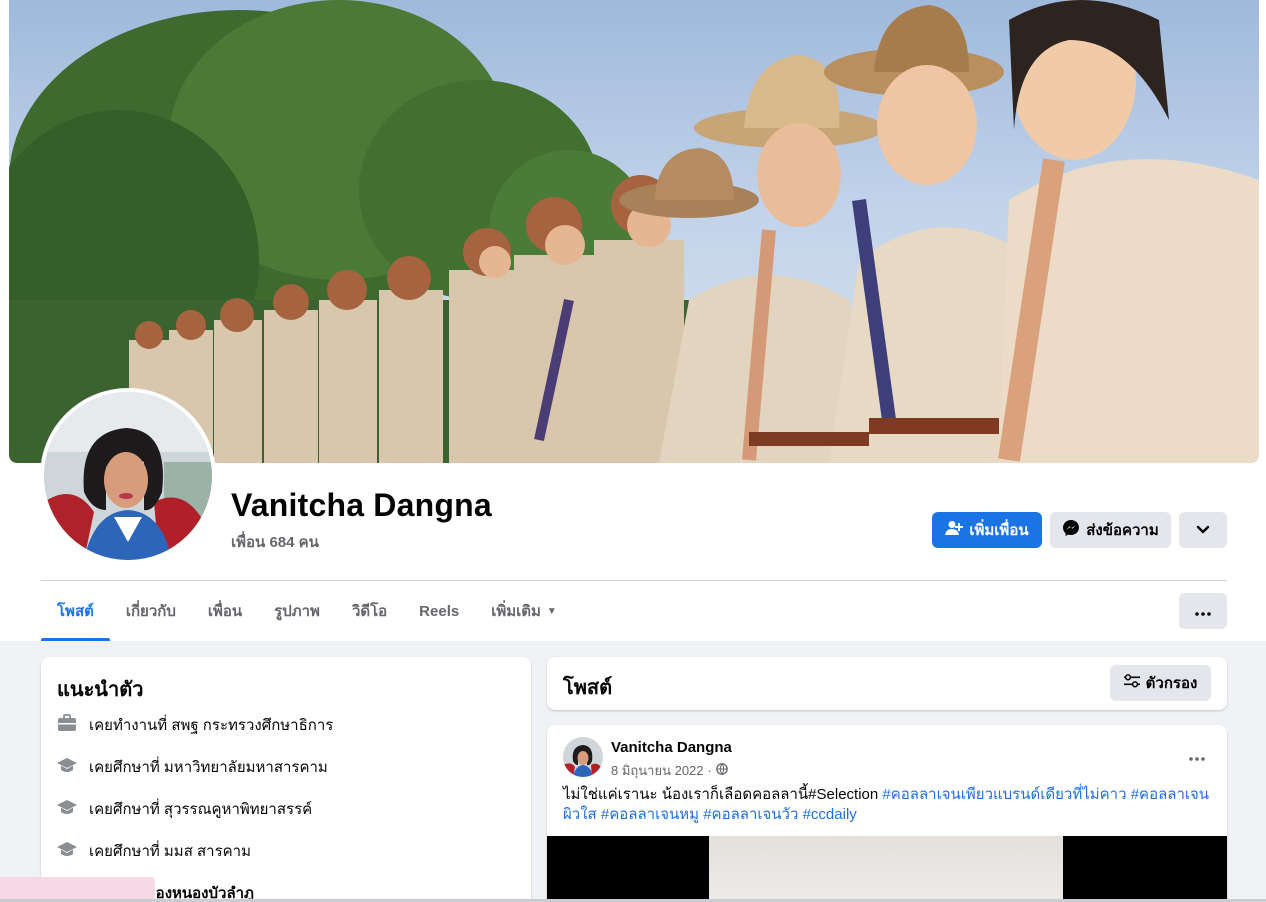 Image resolution: width=1266 pixels, height=902 pixels. I want to click on intro-item-text: เคยศึกษาที่ สุวรรณคูหาพิทยาสรรค์, so click(201, 809).